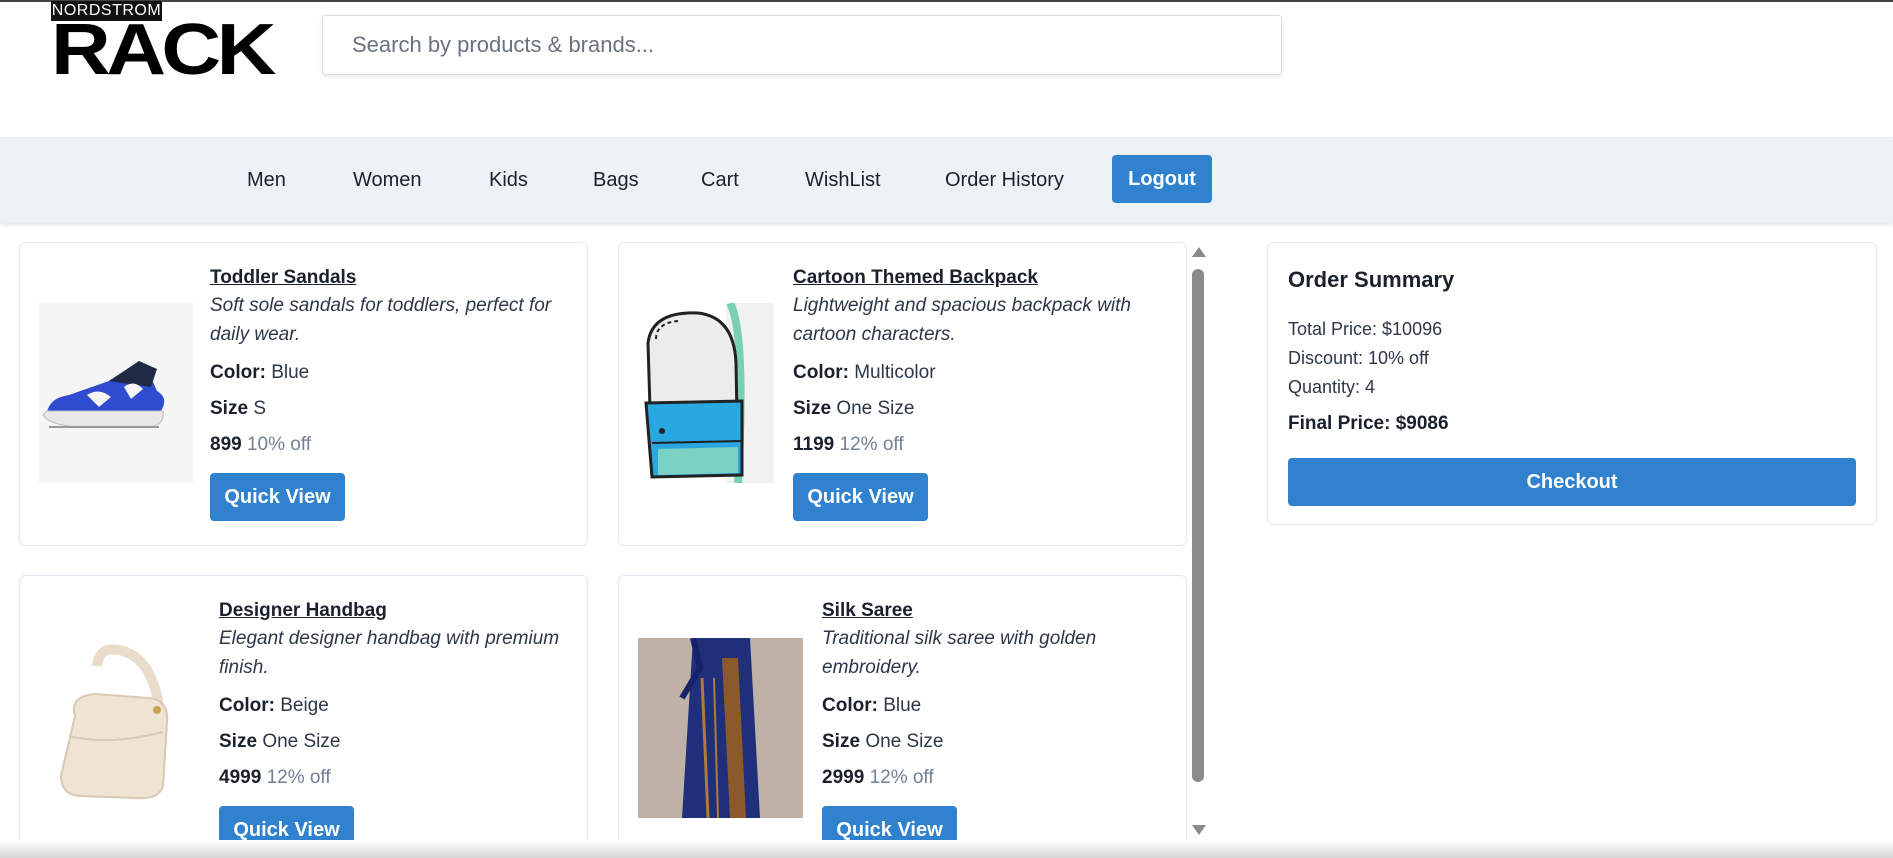 Image resolution: width=1893 pixels, height=858 pixels. What do you see at coordinates (240, 777) in the screenshot?
I see `price-value: 4999` at bounding box center [240, 777].